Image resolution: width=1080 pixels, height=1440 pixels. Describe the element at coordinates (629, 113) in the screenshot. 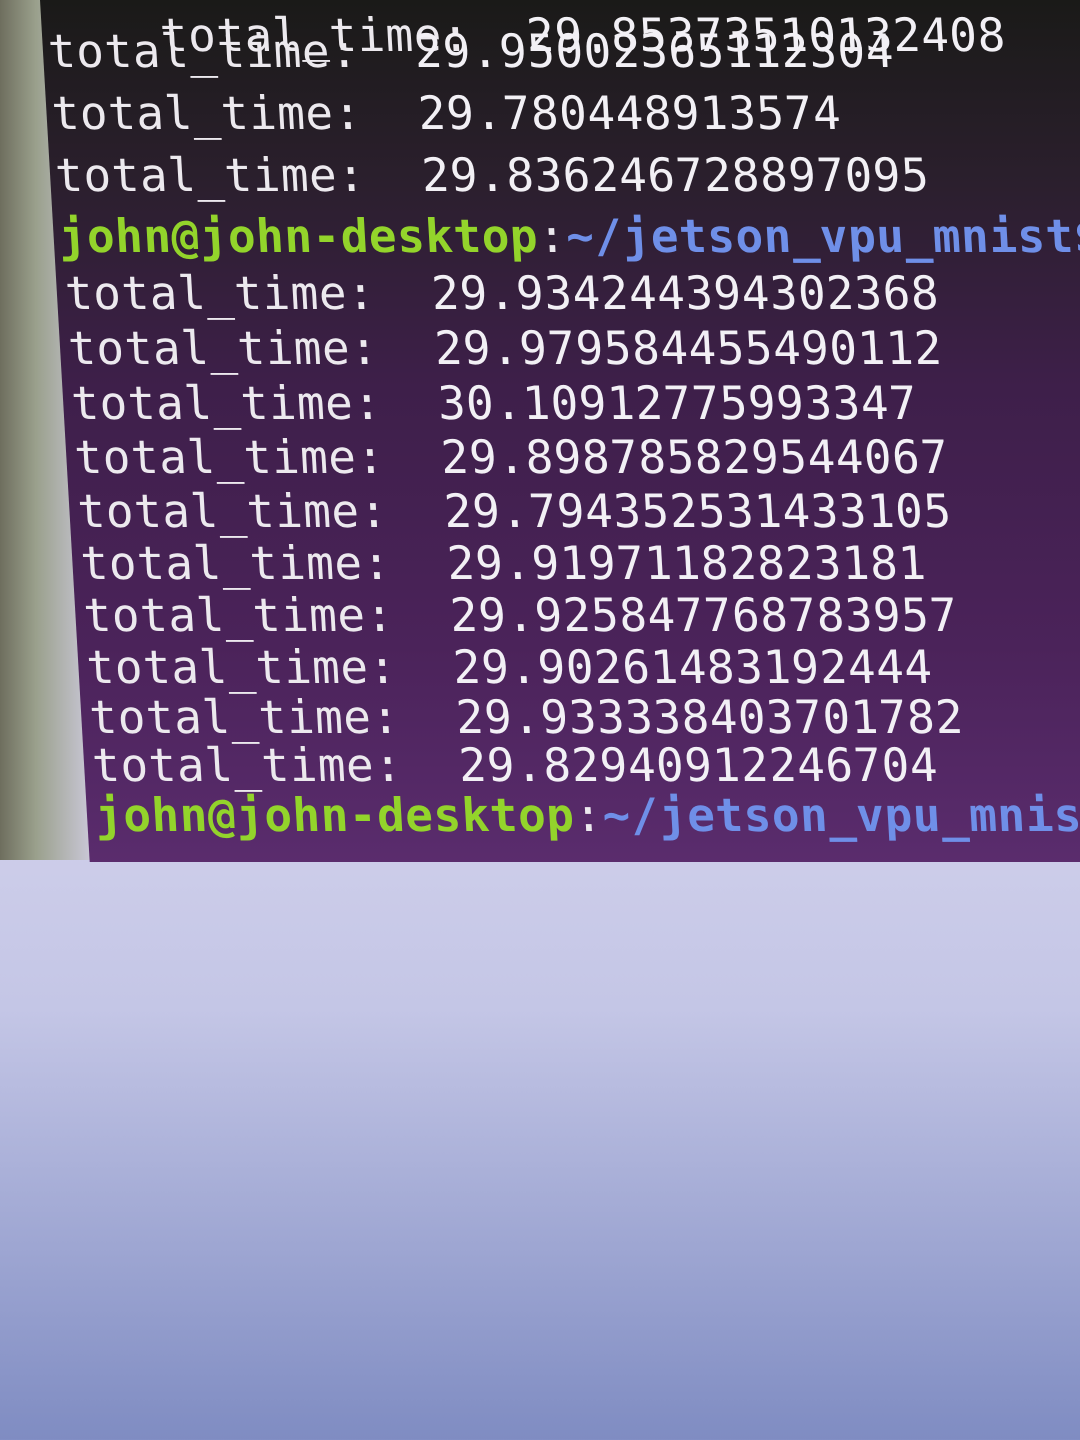

I see `output-value: 29.780448913574` at that location.